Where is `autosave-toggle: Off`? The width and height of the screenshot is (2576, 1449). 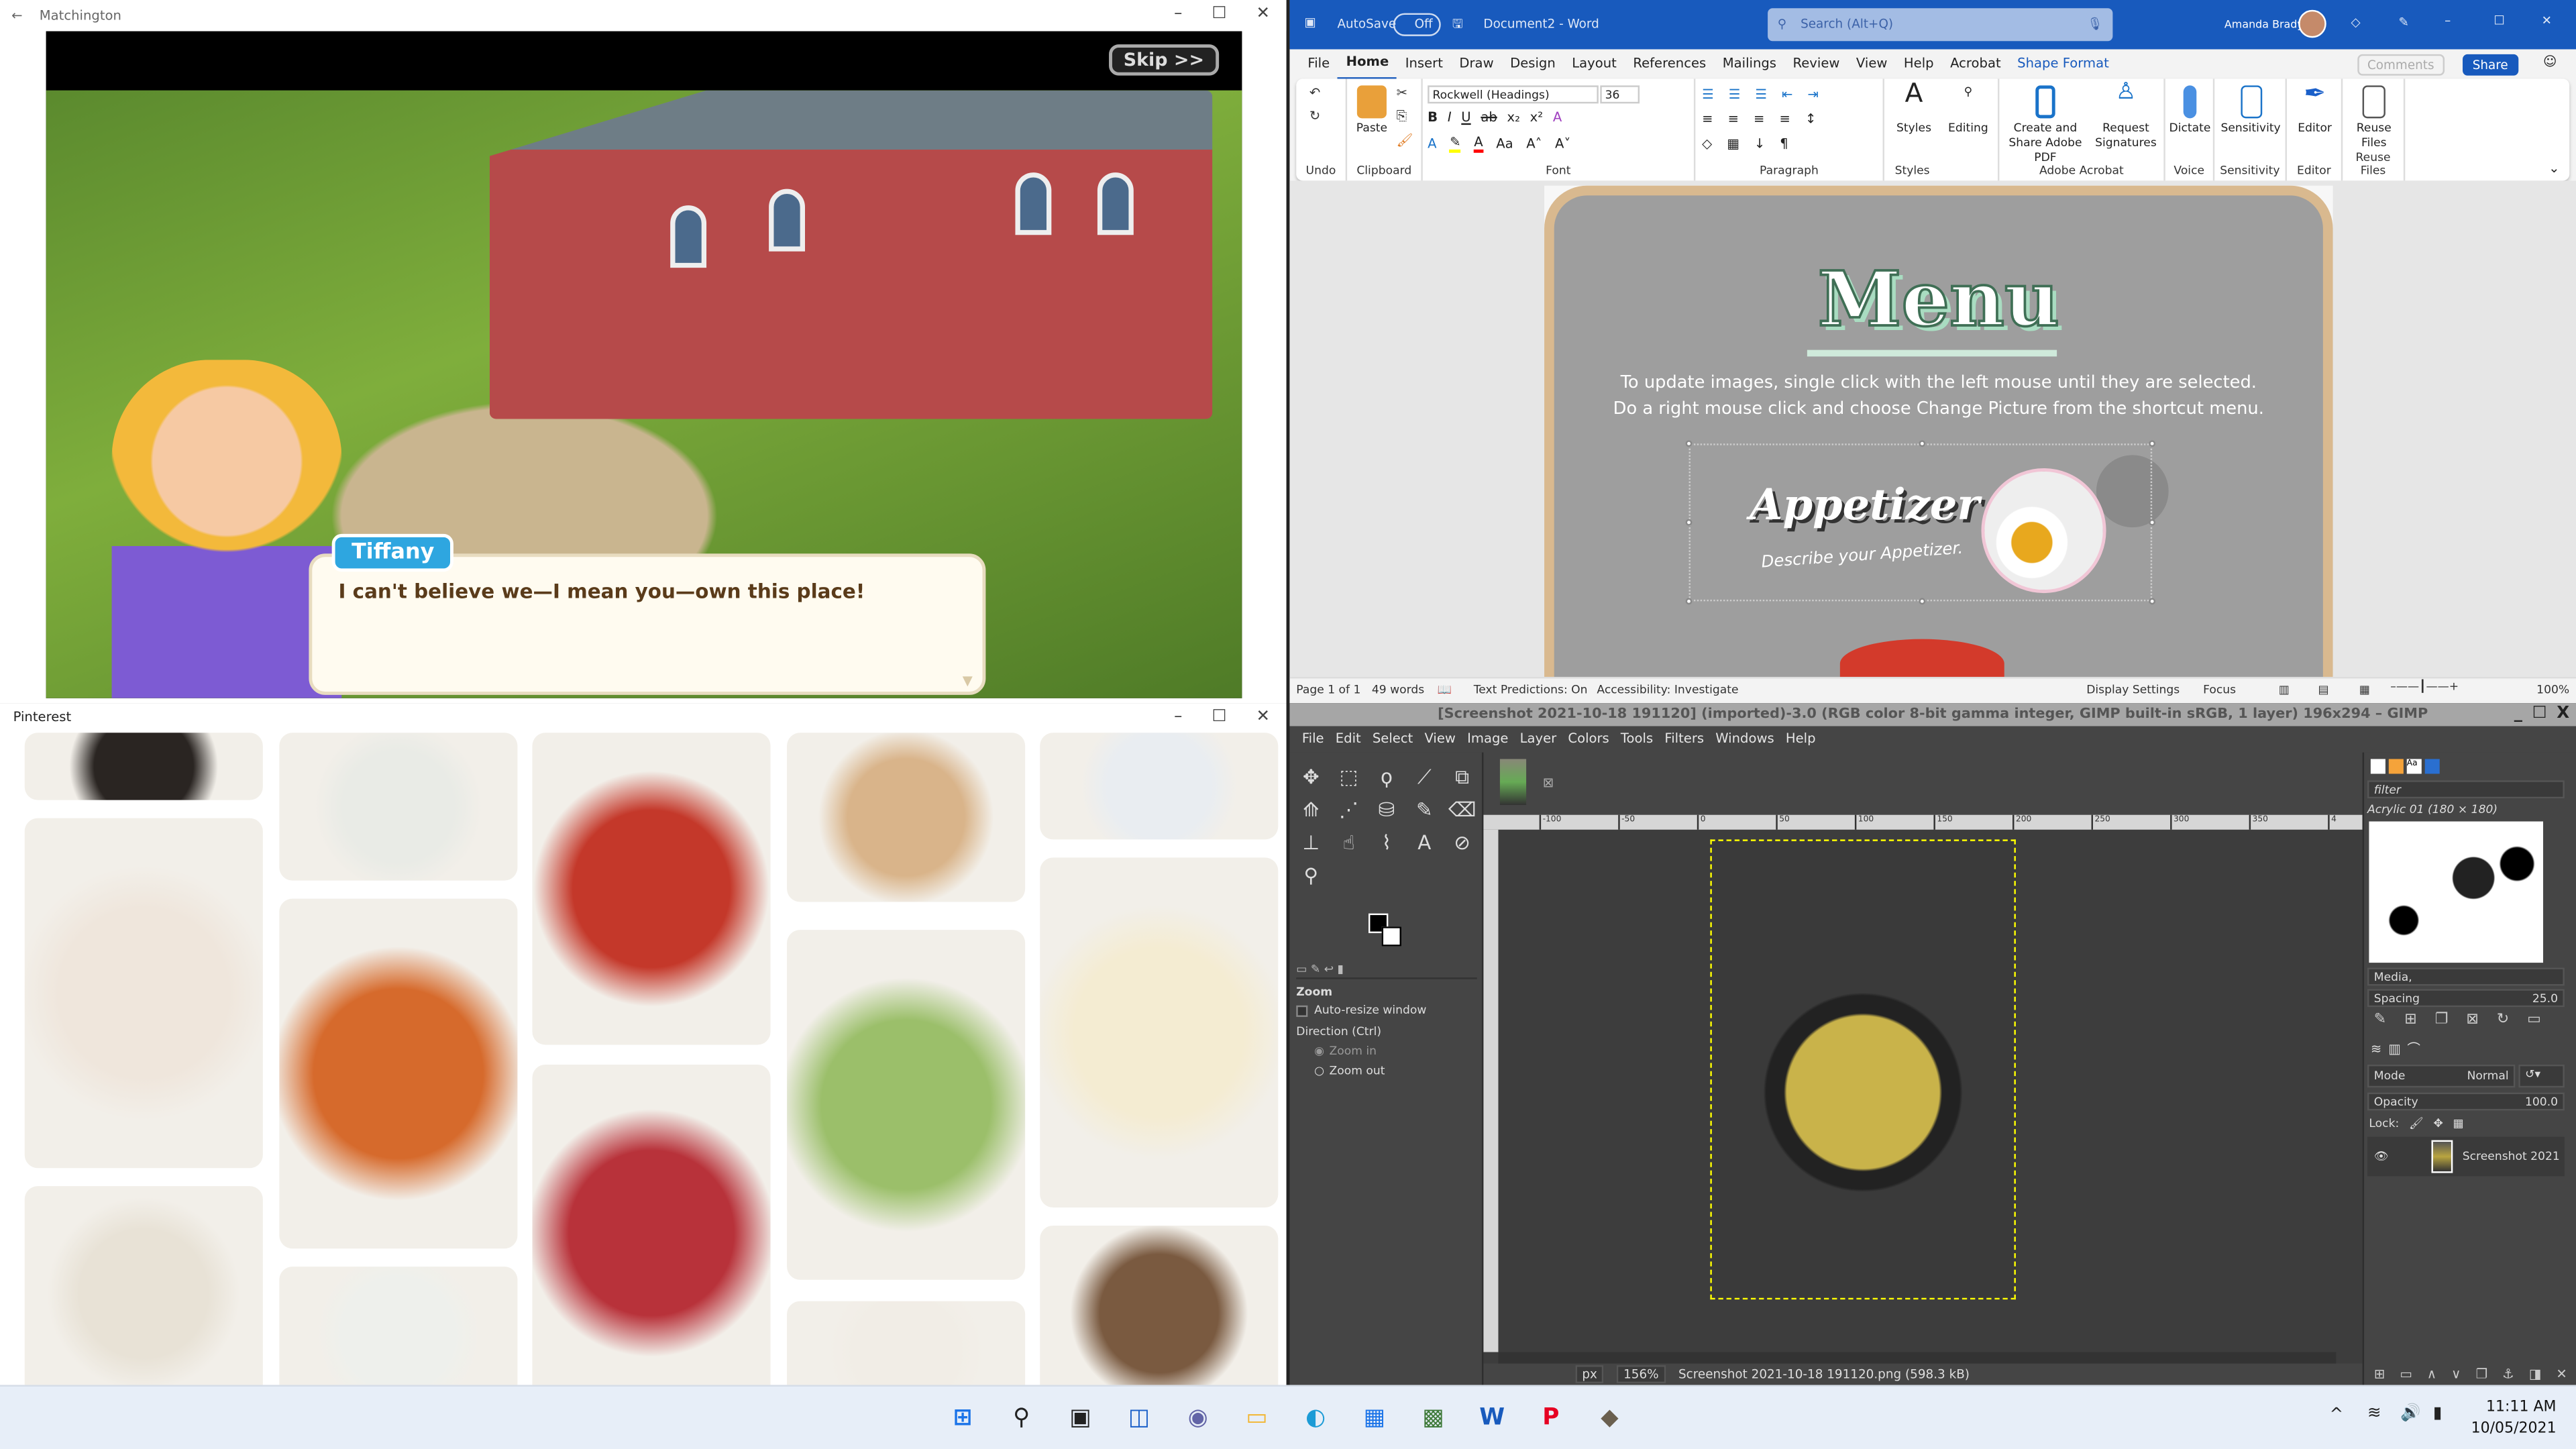 autosave-toggle: Off is located at coordinates (1417, 24).